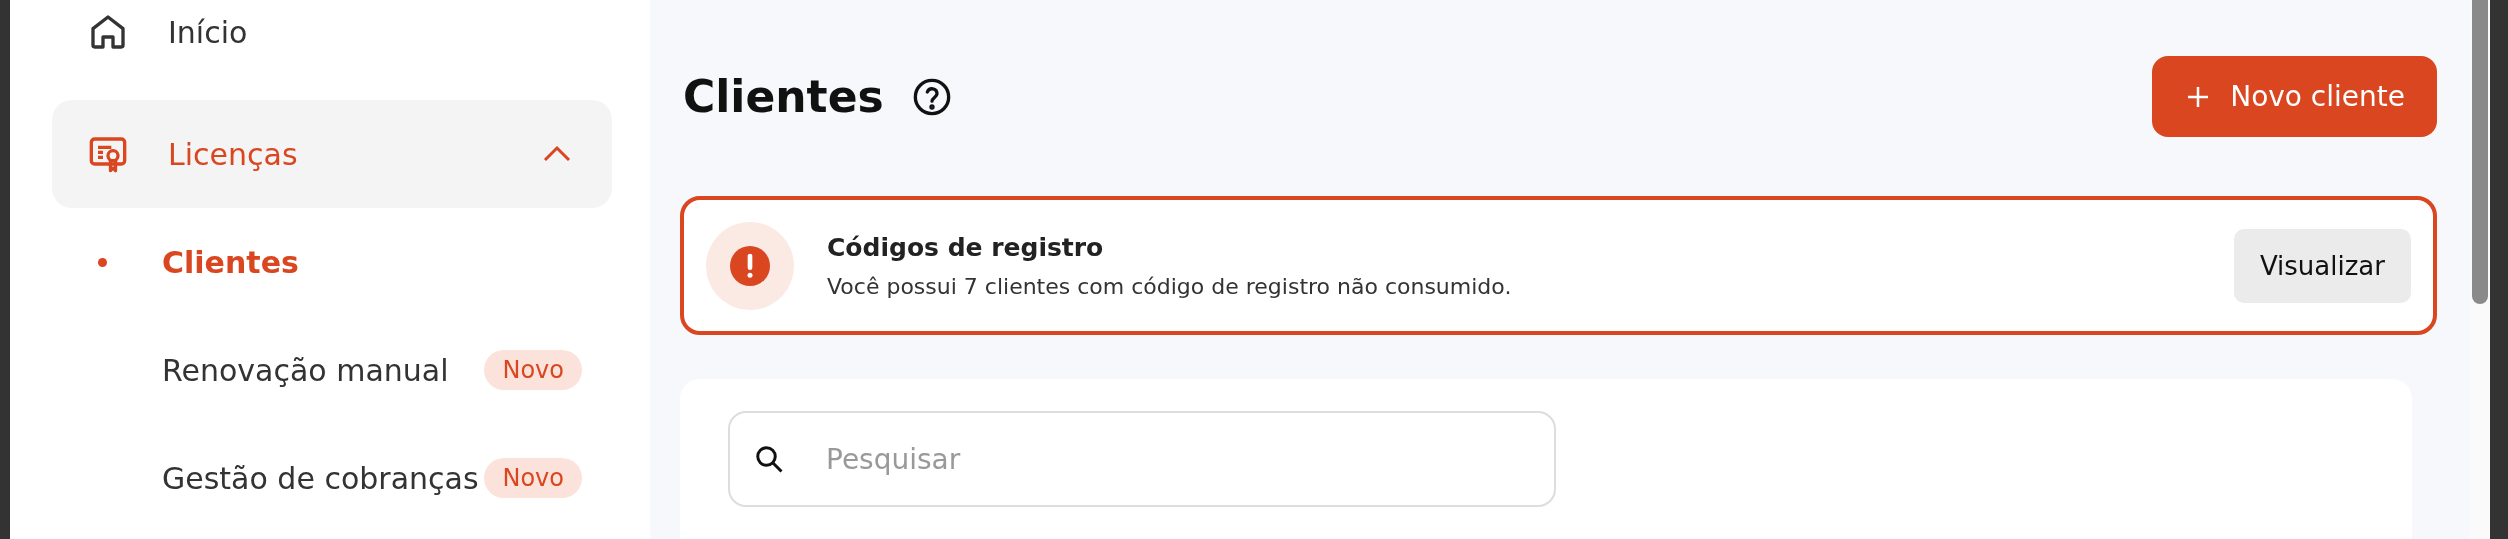  I want to click on plus-icon, so click(2198, 96).